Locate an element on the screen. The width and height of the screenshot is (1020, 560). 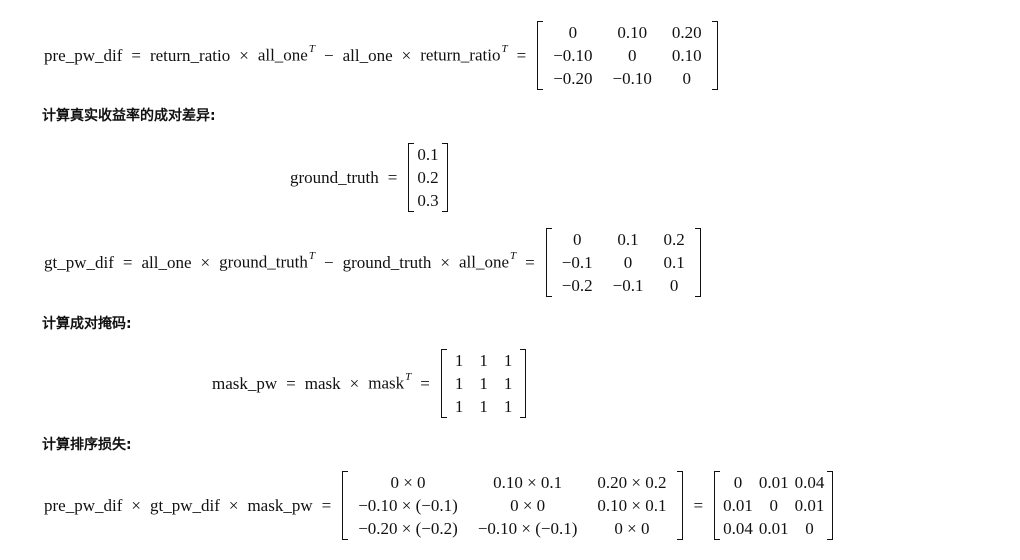
matrix: 111111111 is located at coordinates (483, 383).